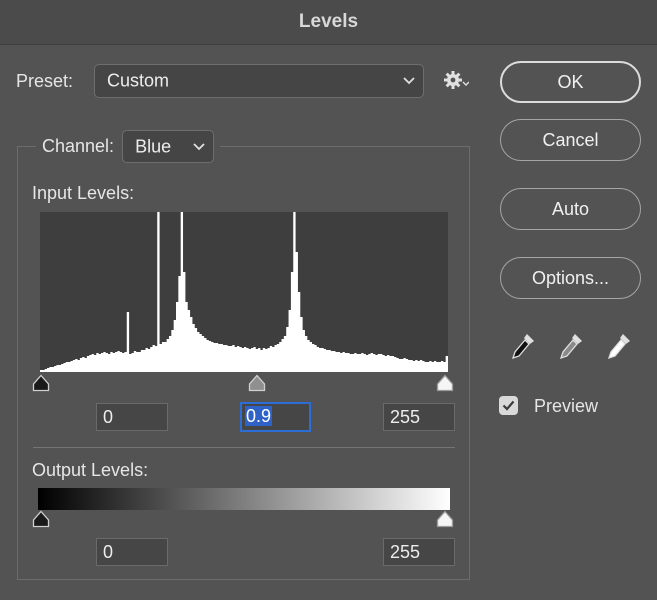 Image resolution: width=657 pixels, height=600 pixels. What do you see at coordinates (456, 81) in the screenshot?
I see `gear-icon` at bounding box center [456, 81].